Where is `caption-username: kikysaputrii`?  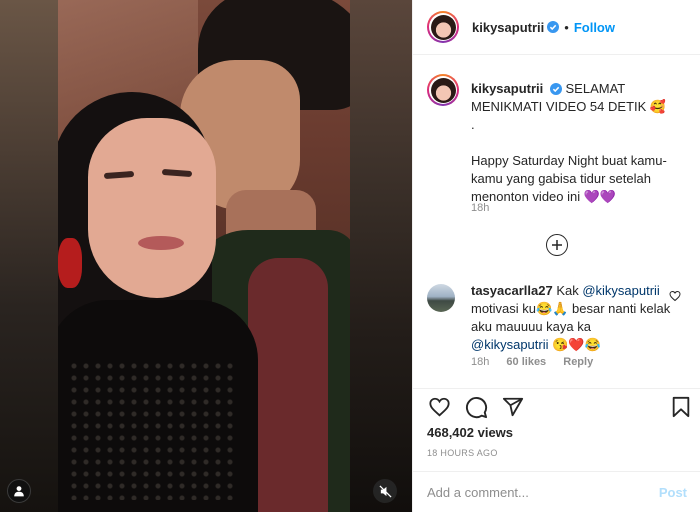
caption-username: kikysaputrii is located at coordinates (507, 88).